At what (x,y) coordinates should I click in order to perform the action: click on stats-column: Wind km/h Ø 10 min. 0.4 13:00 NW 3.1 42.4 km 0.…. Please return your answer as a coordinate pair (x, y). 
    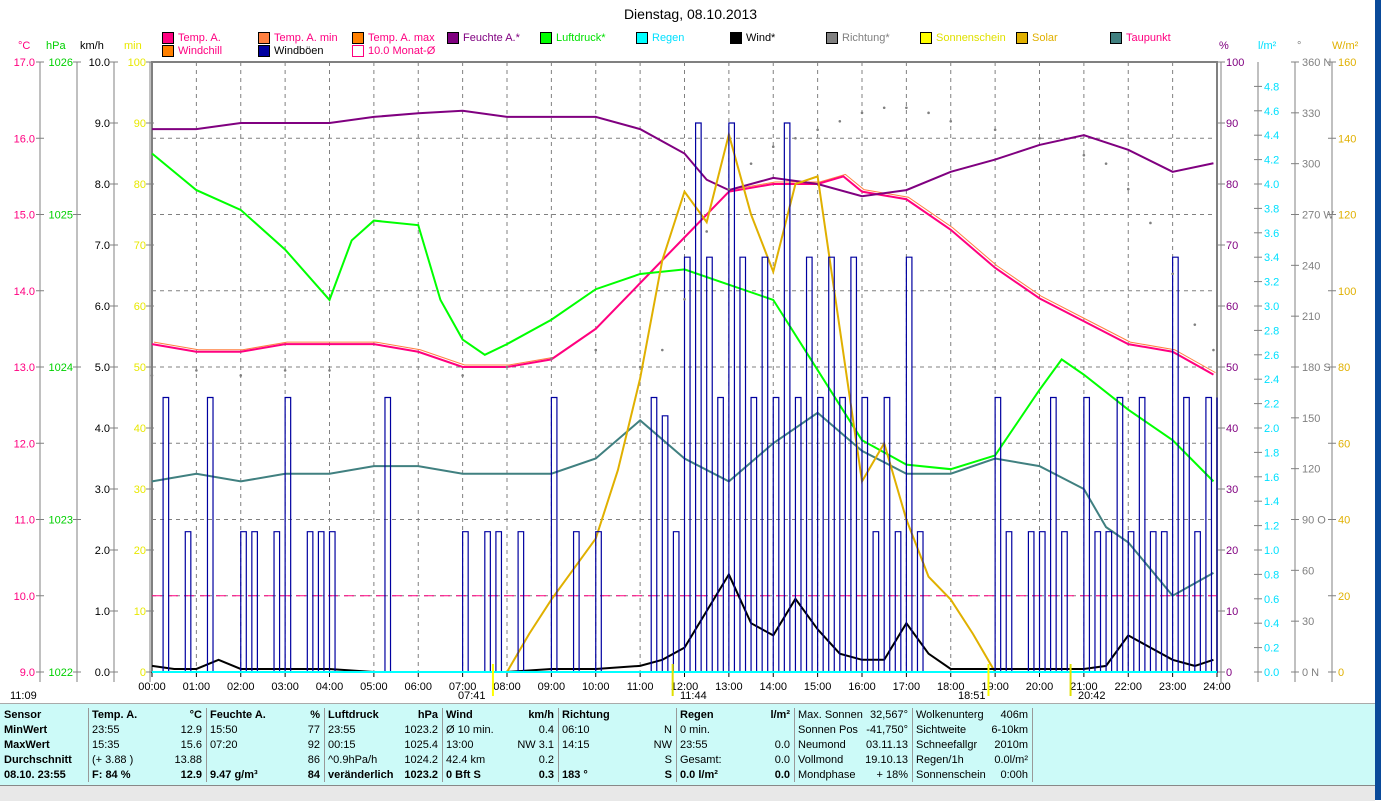
    Looking at the image, I should click on (500, 745).